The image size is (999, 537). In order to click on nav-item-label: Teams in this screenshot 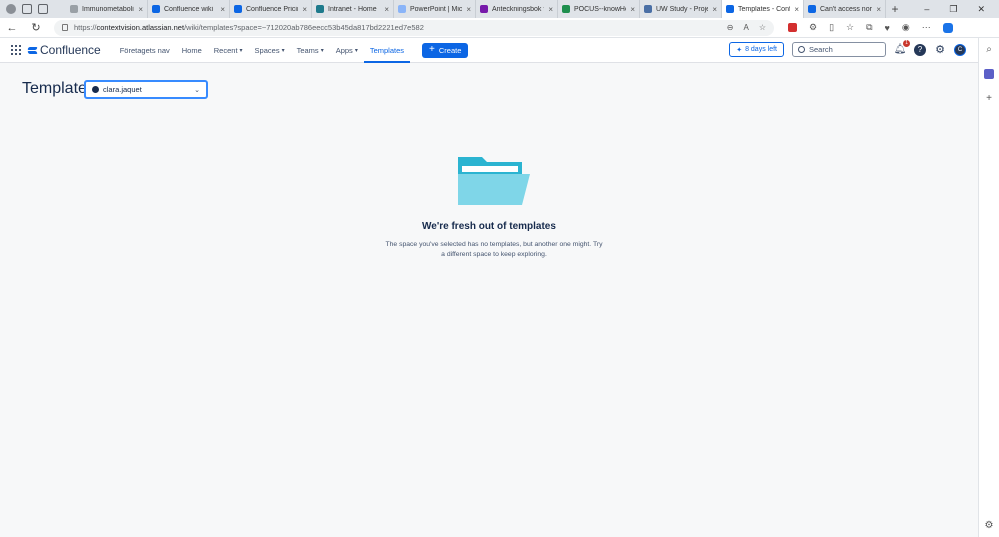, I will do `click(307, 50)`.